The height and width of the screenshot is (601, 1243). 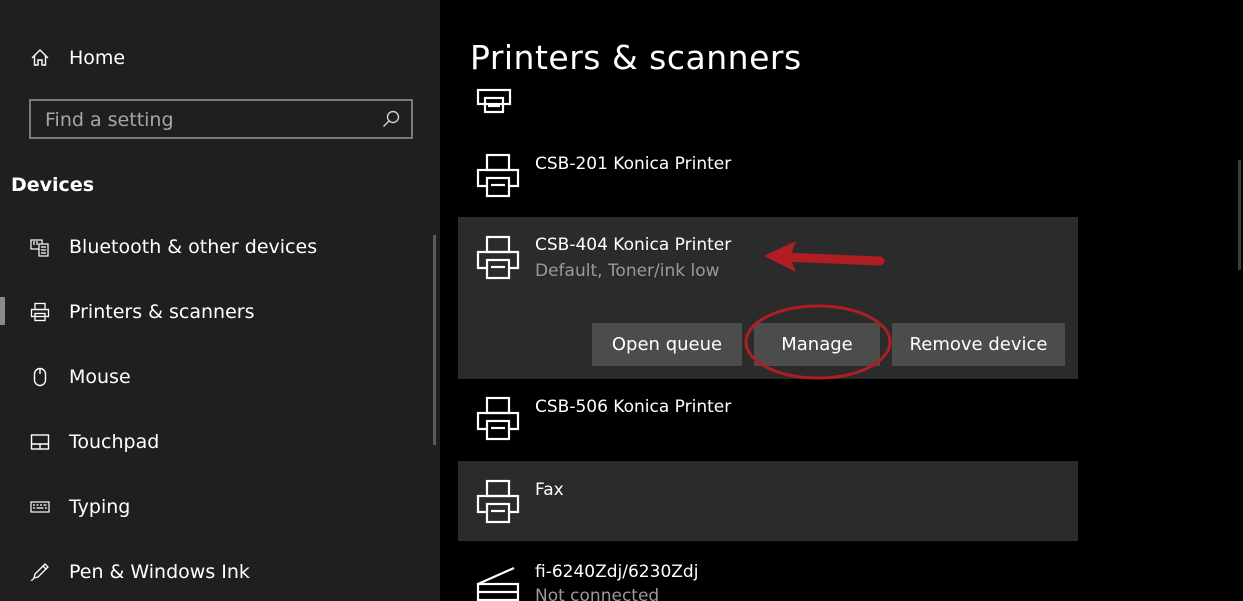 I want to click on sidebar-item-bluetooth: Bluetooth & other devices, so click(x=220, y=247).